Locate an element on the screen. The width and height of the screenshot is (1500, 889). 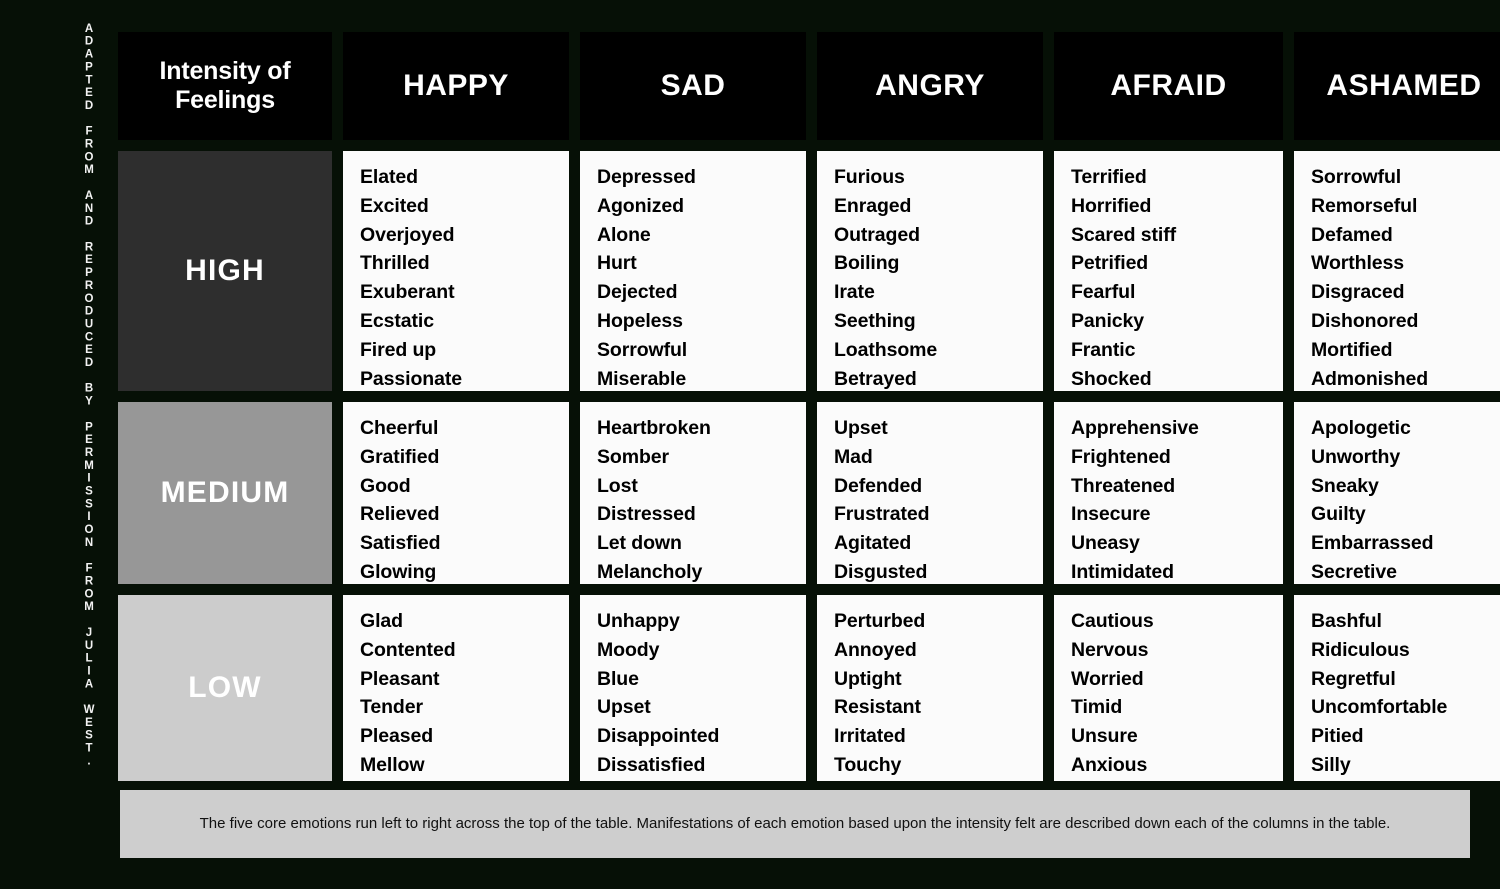
feeling-word: Betrayed is located at coordinates (875, 378).